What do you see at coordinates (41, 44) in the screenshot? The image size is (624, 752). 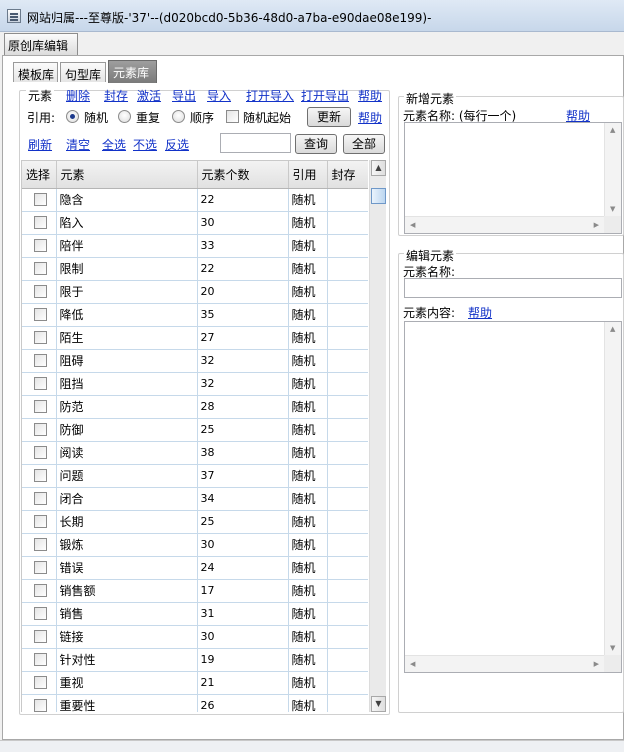 I see `tab-original-library-edit: 原创库编辑` at bounding box center [41, 44].